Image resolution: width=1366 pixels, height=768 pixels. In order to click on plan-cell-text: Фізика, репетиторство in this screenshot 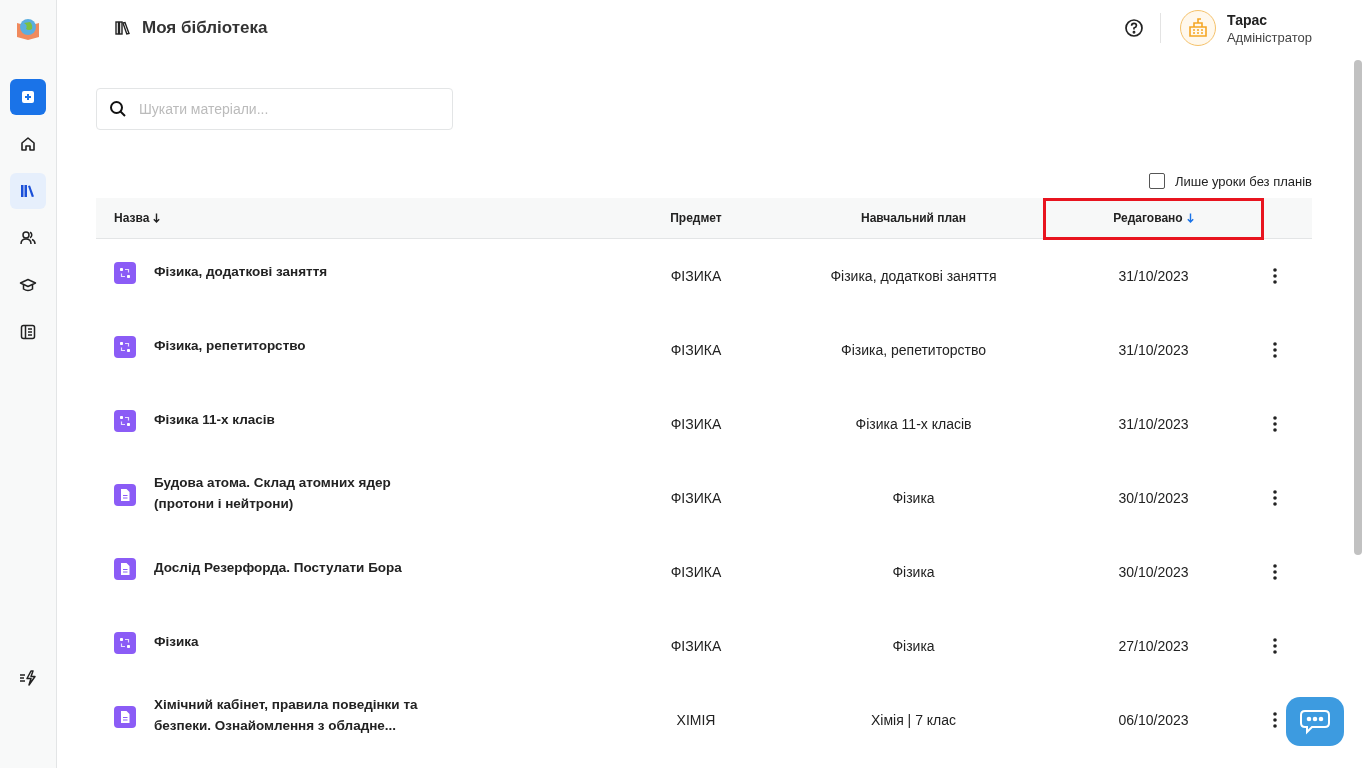, I will do `click(913, 350)`.